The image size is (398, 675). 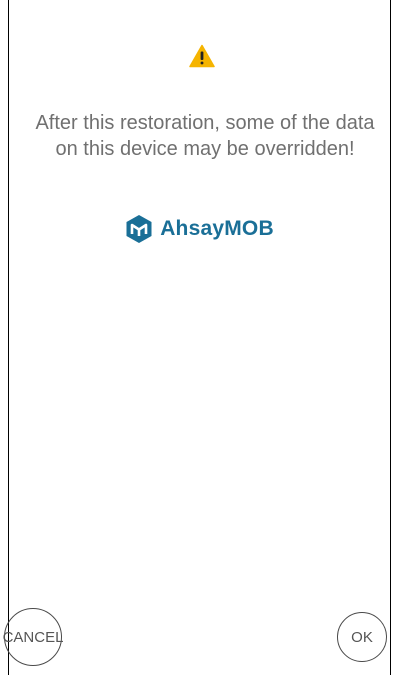 I want to click on cancel-button: CANCEL, so click(x=33, y=637).